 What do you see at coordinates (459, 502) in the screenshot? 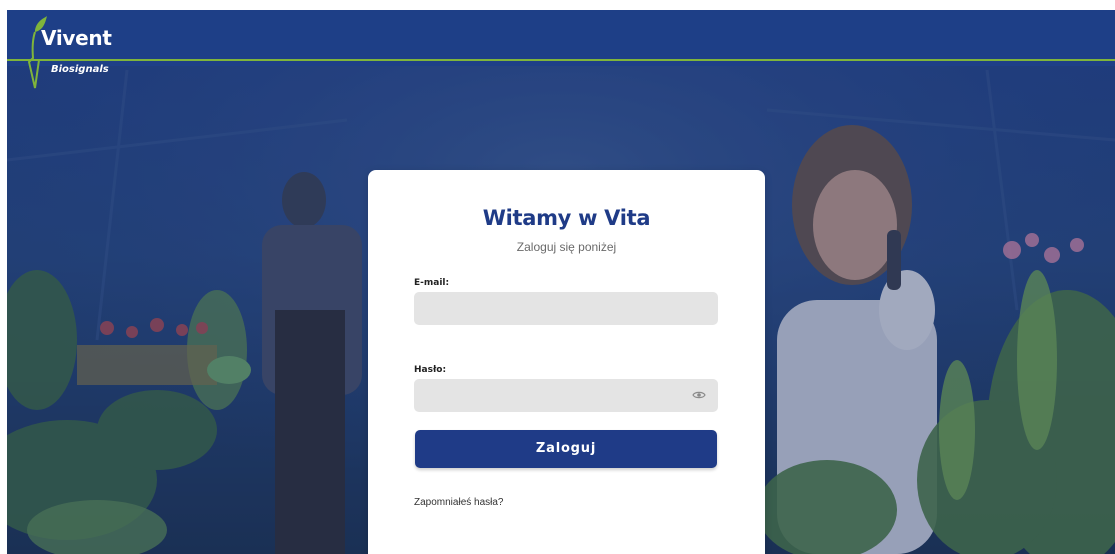
I see `forgot-password-link: Zapomniałeś hasła?` at bounding box center [459, 502].